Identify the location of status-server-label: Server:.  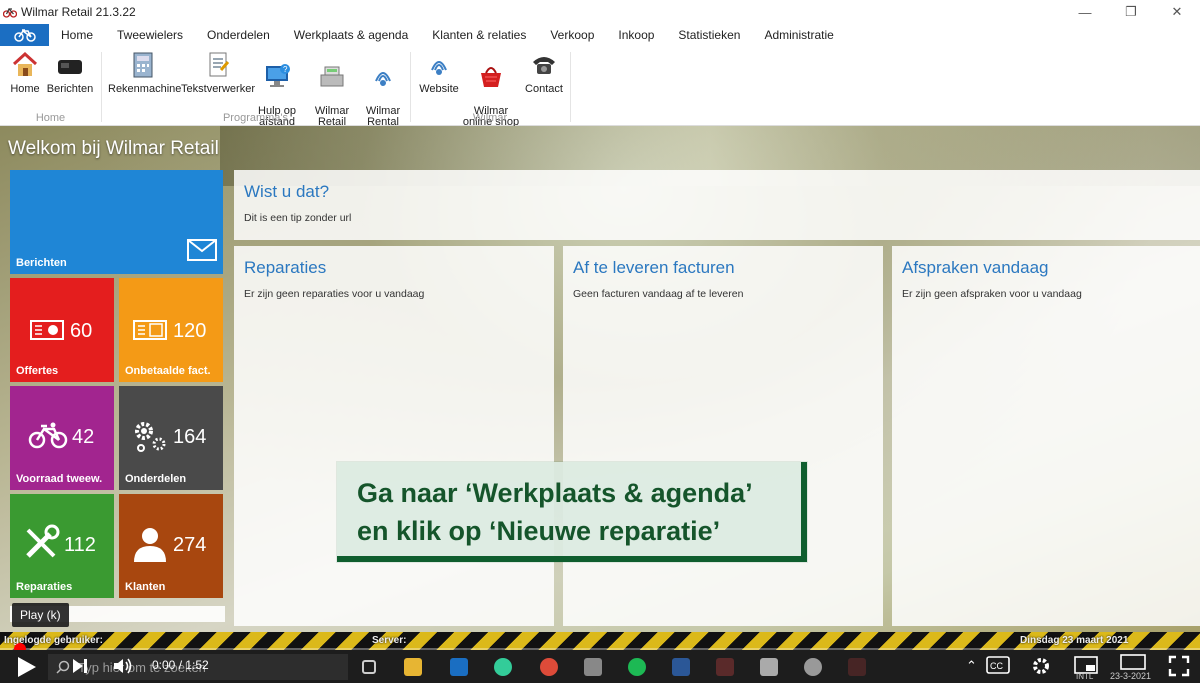
(389, 640).